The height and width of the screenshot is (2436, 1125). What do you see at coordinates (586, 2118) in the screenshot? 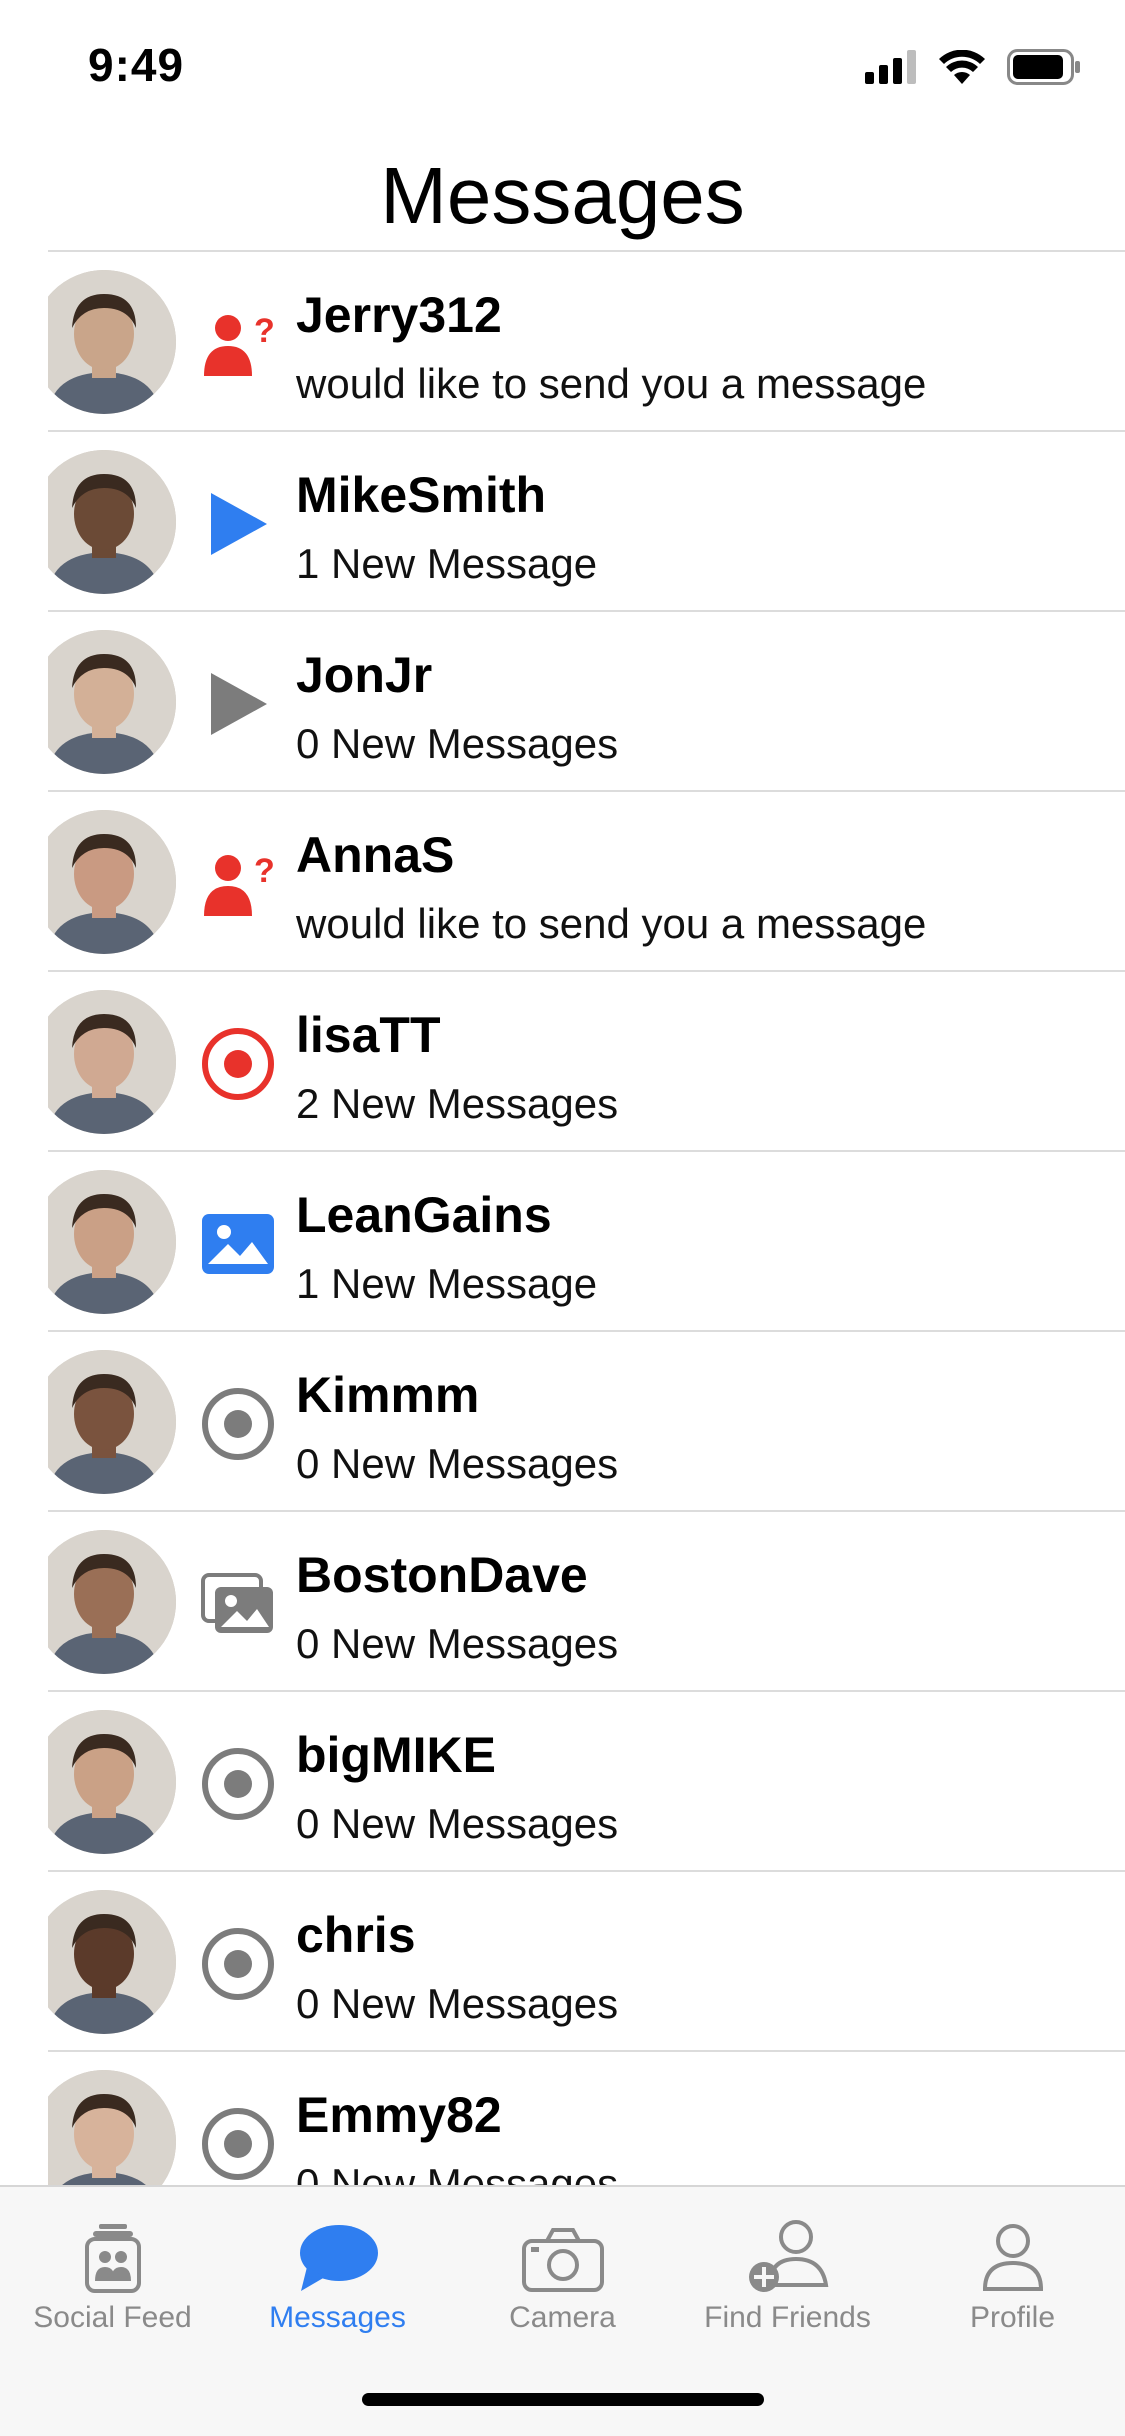
I see `conversation-row: Emmy82 0 New Messages` at bounding box center [586, 2118].